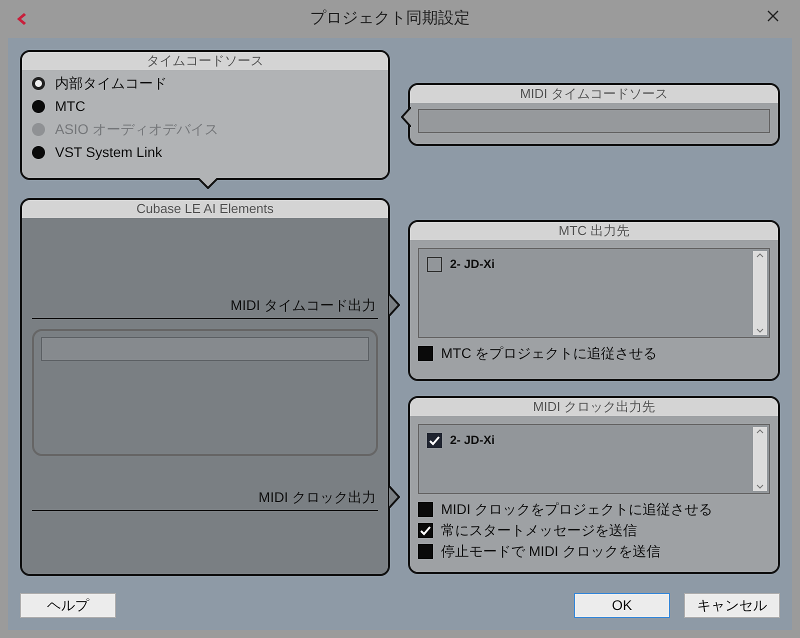 This screenshot has width=800, height=638. What do you see at coordinates (205, 61) in the screenshot?
I see `panel-title: タイムコードソース` at bounding box center [205, 61].